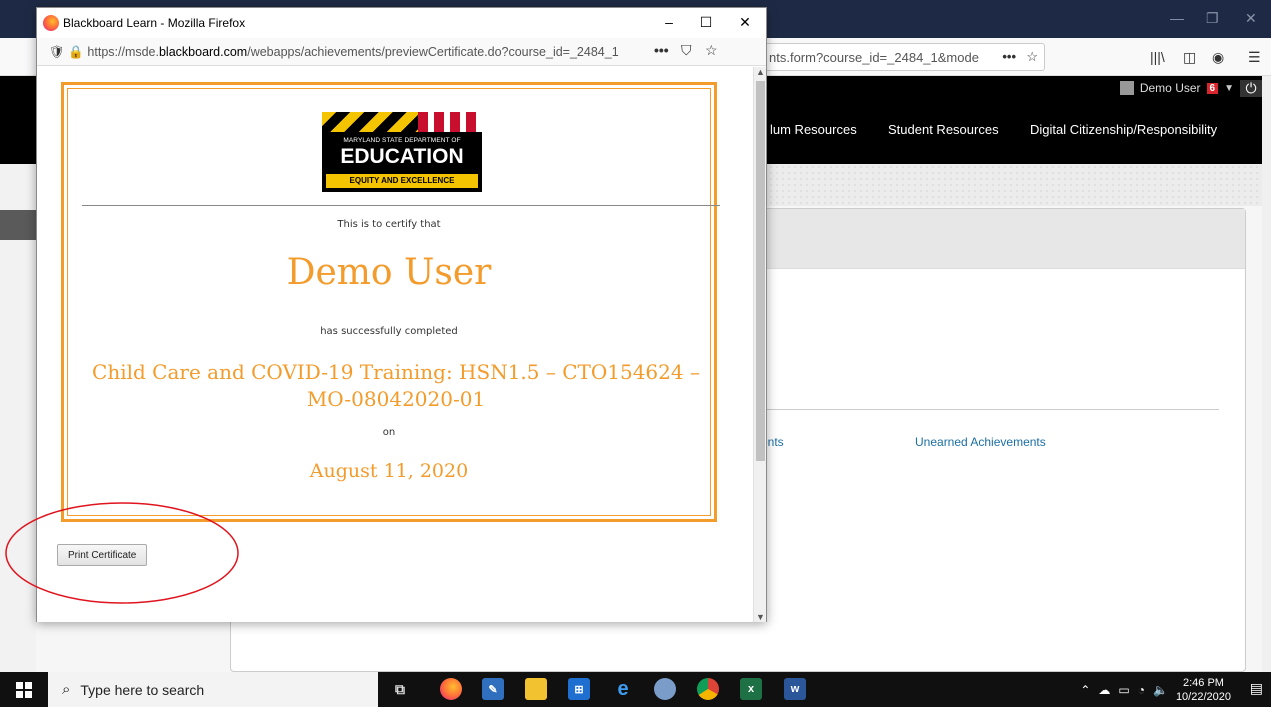 Image resolution: width=1271 pixels, height=707 pixels. What do you see at coordinates (751, 689) in the screenshot?
I see `excel-icon: x` at bounding box center [751, 689].